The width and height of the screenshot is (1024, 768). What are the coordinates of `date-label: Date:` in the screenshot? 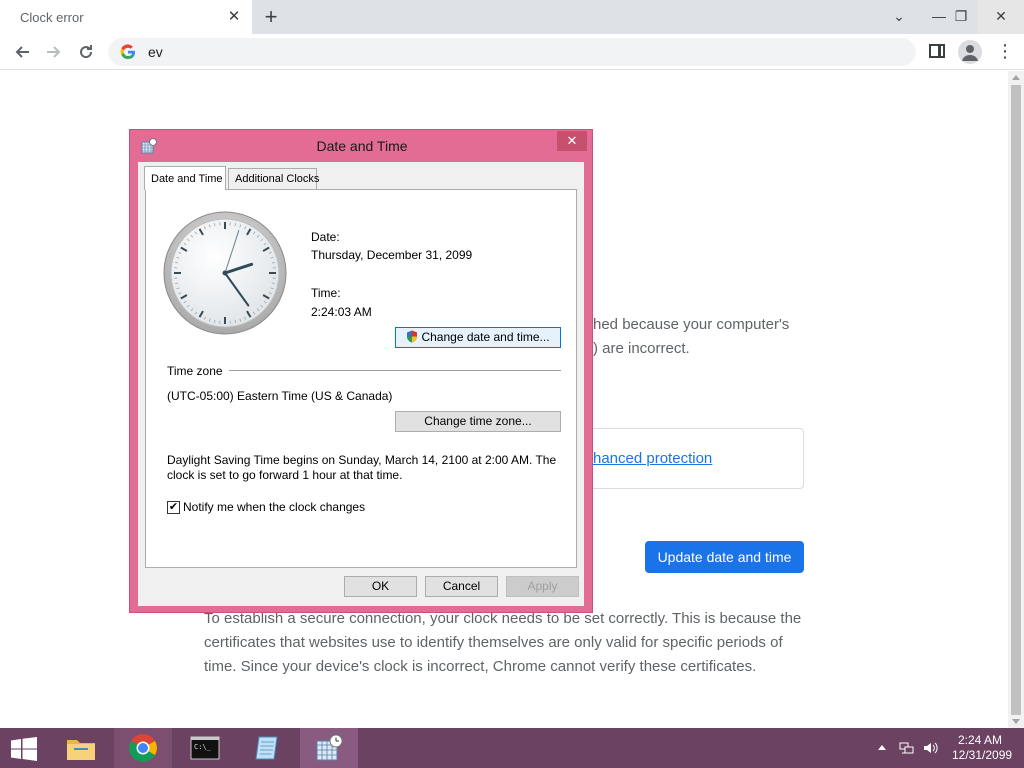 It's located at (325, 237).